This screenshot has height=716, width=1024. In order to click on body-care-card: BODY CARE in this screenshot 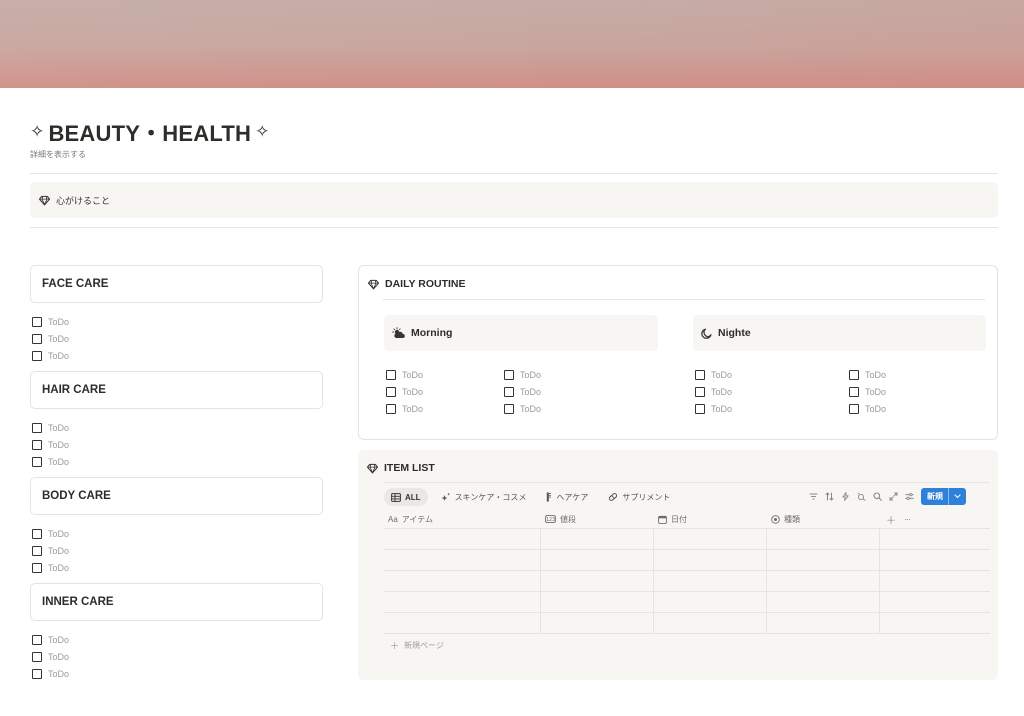, I will do `click(176, 496)`.